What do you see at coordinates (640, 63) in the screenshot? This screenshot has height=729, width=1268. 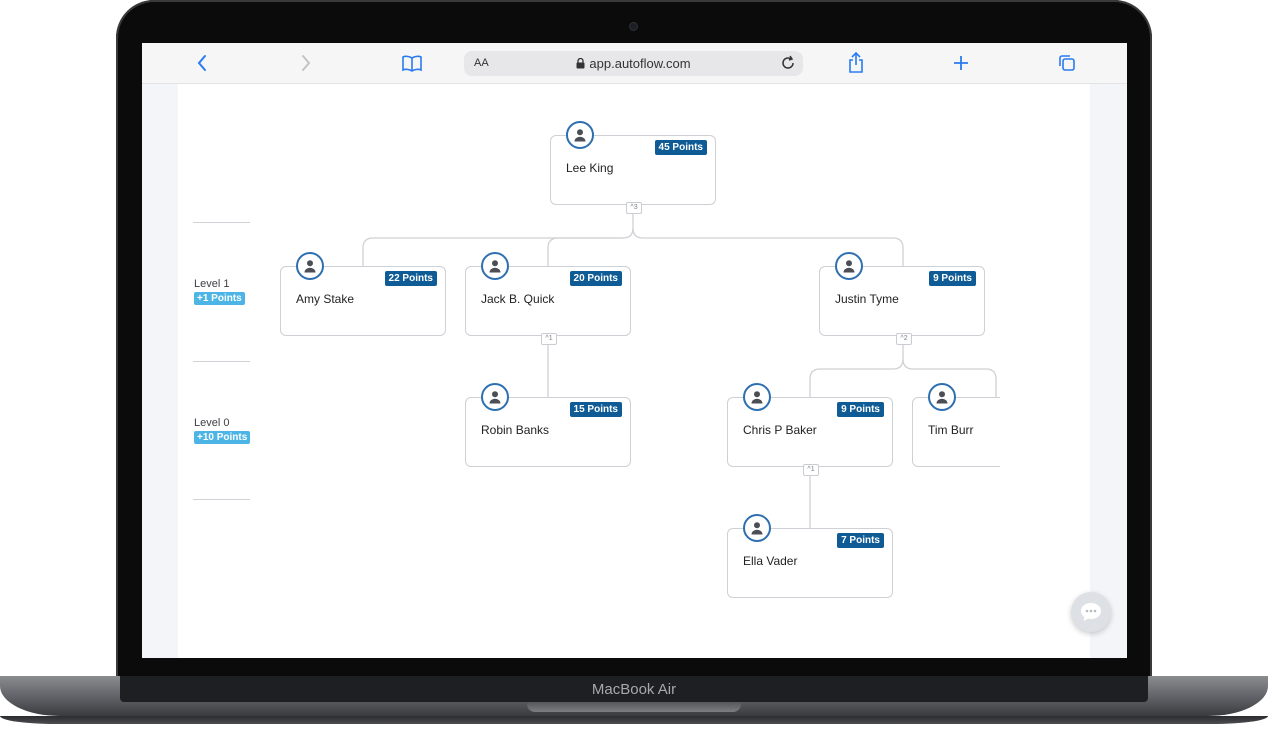 I see `address-url: app.autoflow.com` at bounding box center [640, 63].